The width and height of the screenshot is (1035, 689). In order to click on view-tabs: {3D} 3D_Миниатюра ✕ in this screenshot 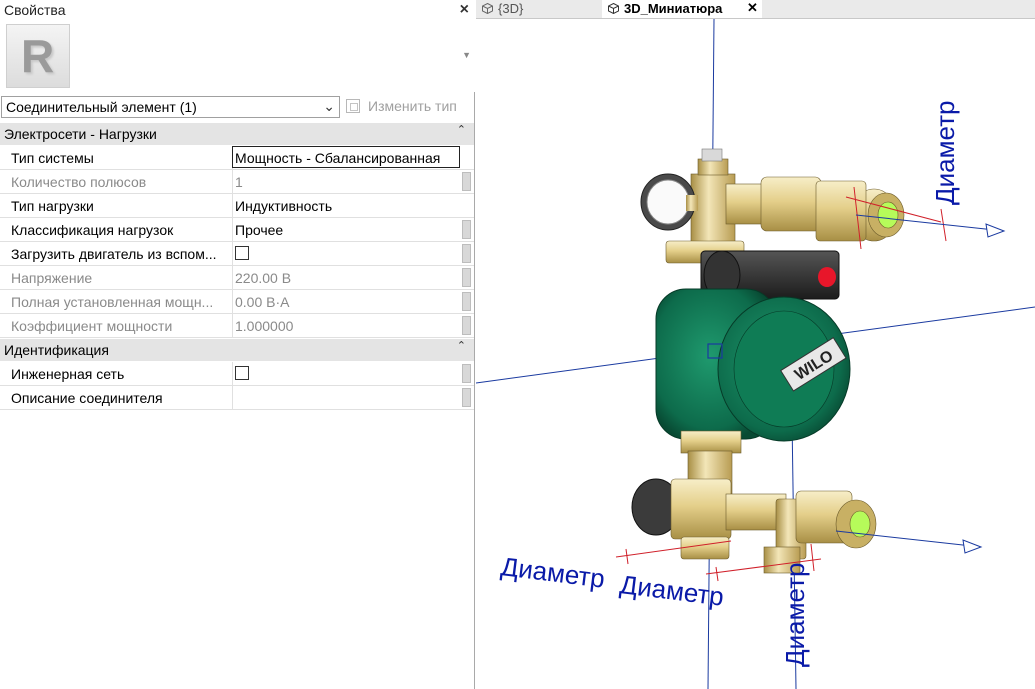, I will do `click(755, 9)`.